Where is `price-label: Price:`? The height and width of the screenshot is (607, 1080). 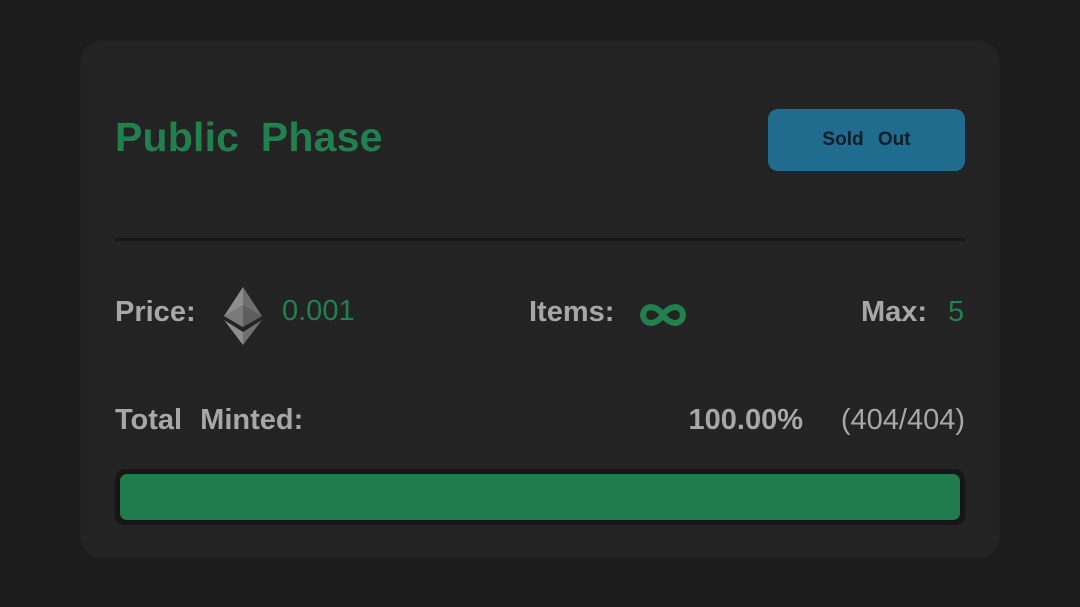
price-label: Price: is located at coordinates (155, 312).